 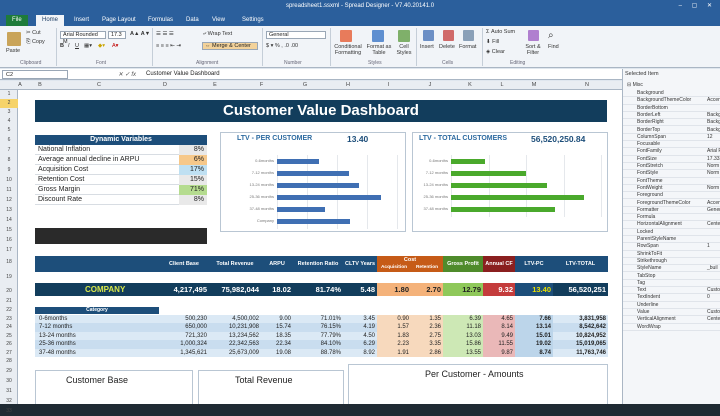 What do you see at coordinates (35, 74) in the screenshot?
I see `name-box: C2` at bounding box center [35, 74].